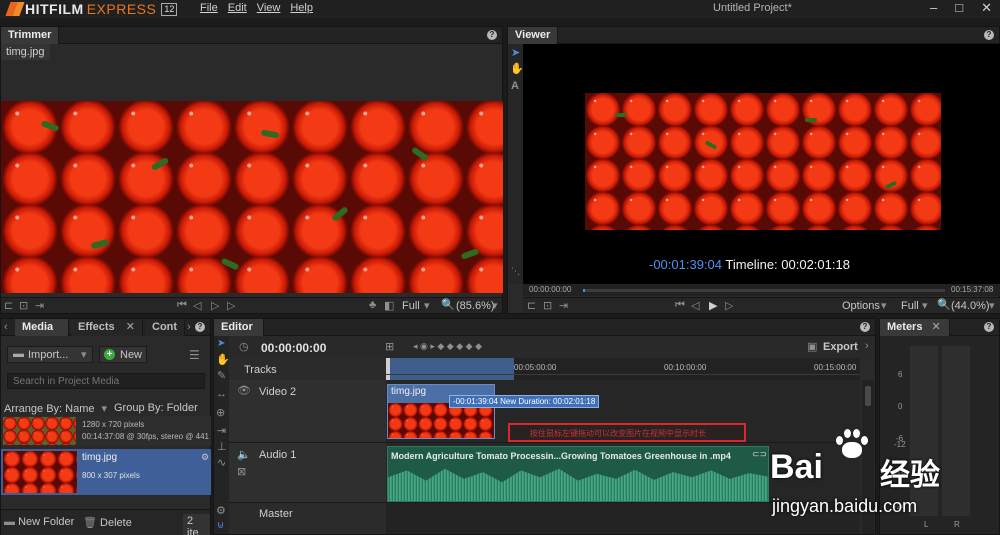 This screenshot has width=1000, height=535. I want to click on delete-button: 🗑 Delete, so click(107, 522).